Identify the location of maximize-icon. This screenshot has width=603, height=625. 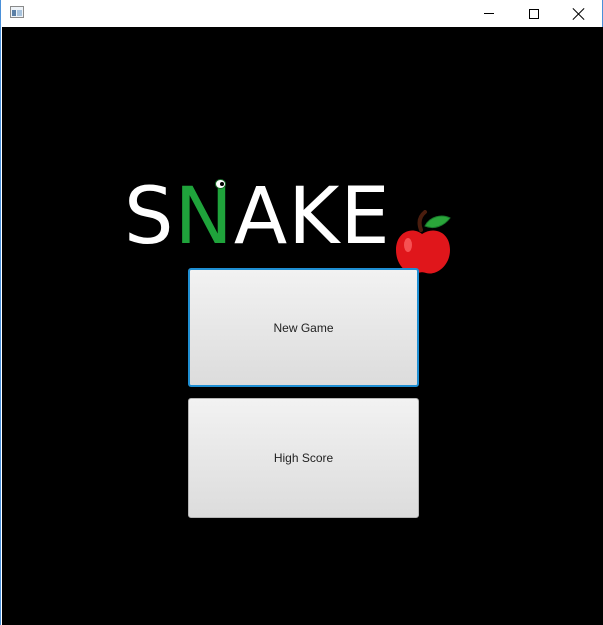
(534, 13).